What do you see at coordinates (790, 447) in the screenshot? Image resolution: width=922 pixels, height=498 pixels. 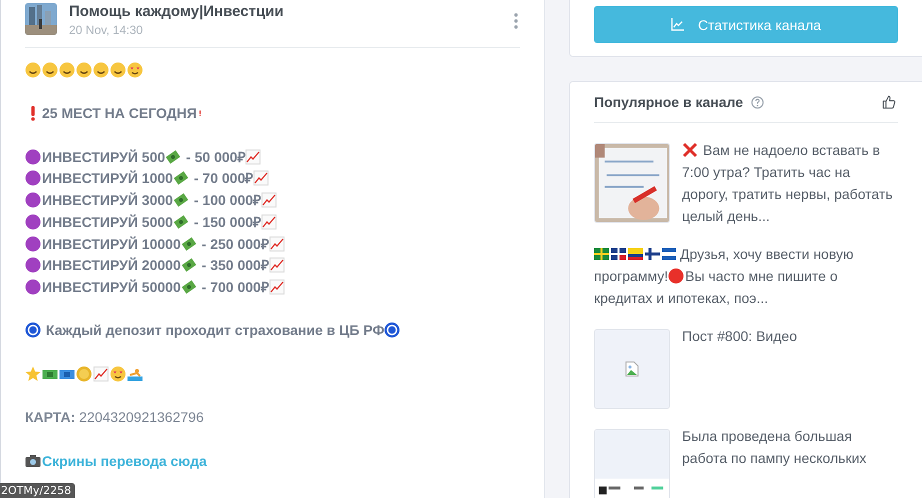 I see `post-preview: Была проведена большая работа по пампу нескольких` at bounding box center [790, 447].